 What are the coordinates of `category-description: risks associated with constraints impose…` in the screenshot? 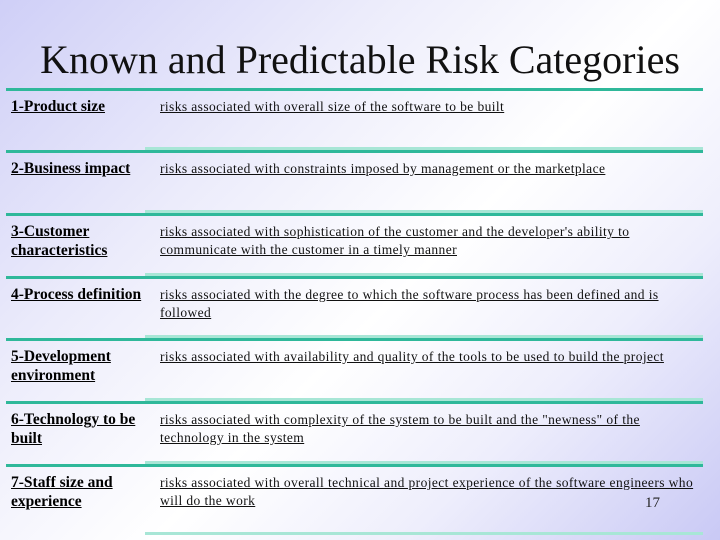 It's located at (383, 168).